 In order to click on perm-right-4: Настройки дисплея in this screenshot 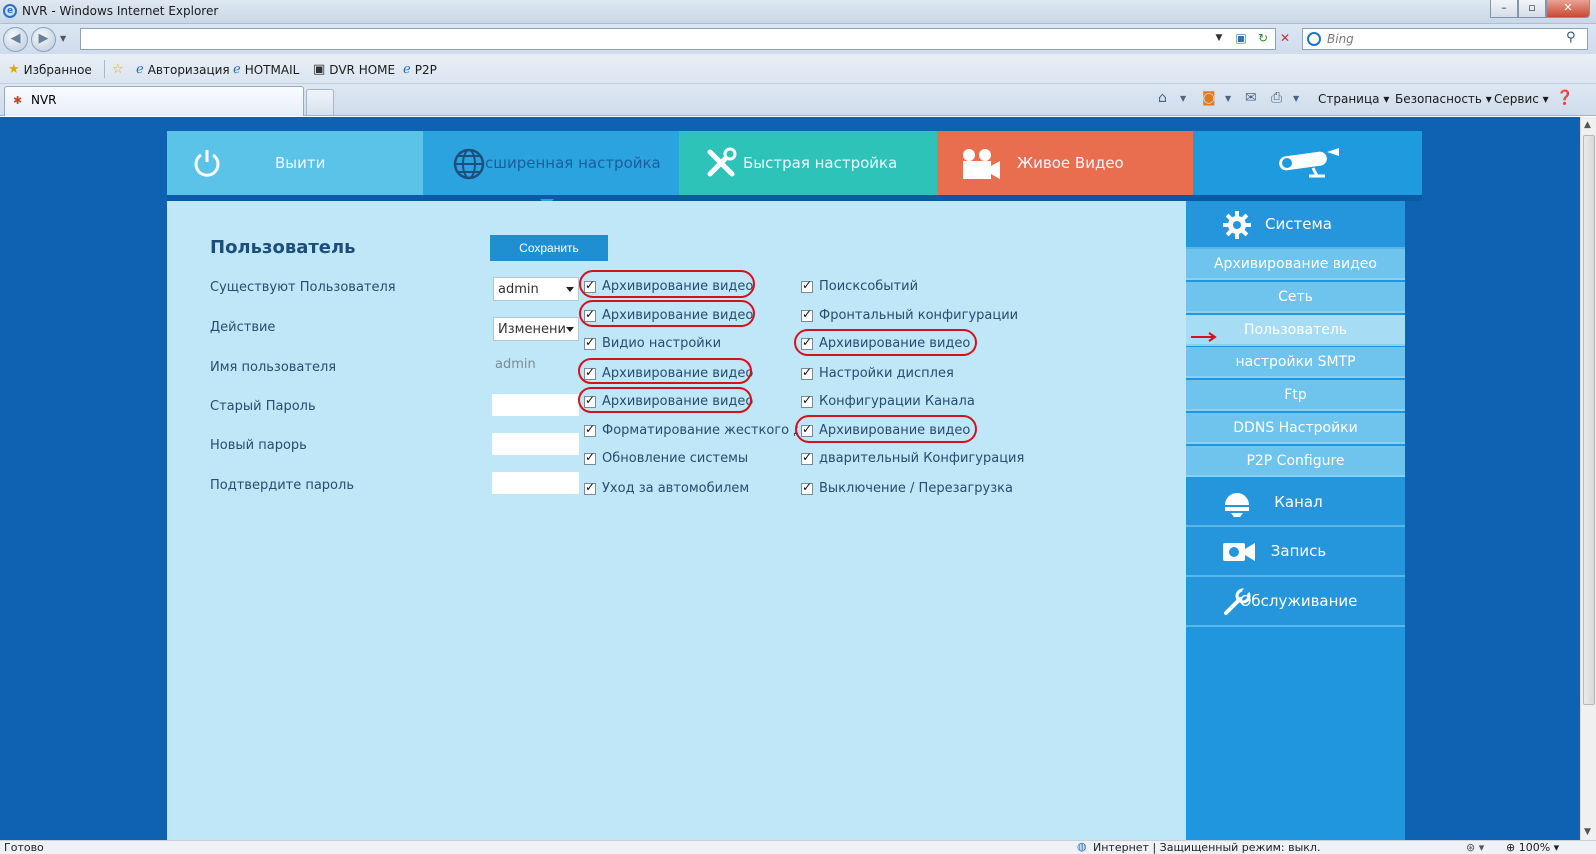, I will do `click(877, 373)`.